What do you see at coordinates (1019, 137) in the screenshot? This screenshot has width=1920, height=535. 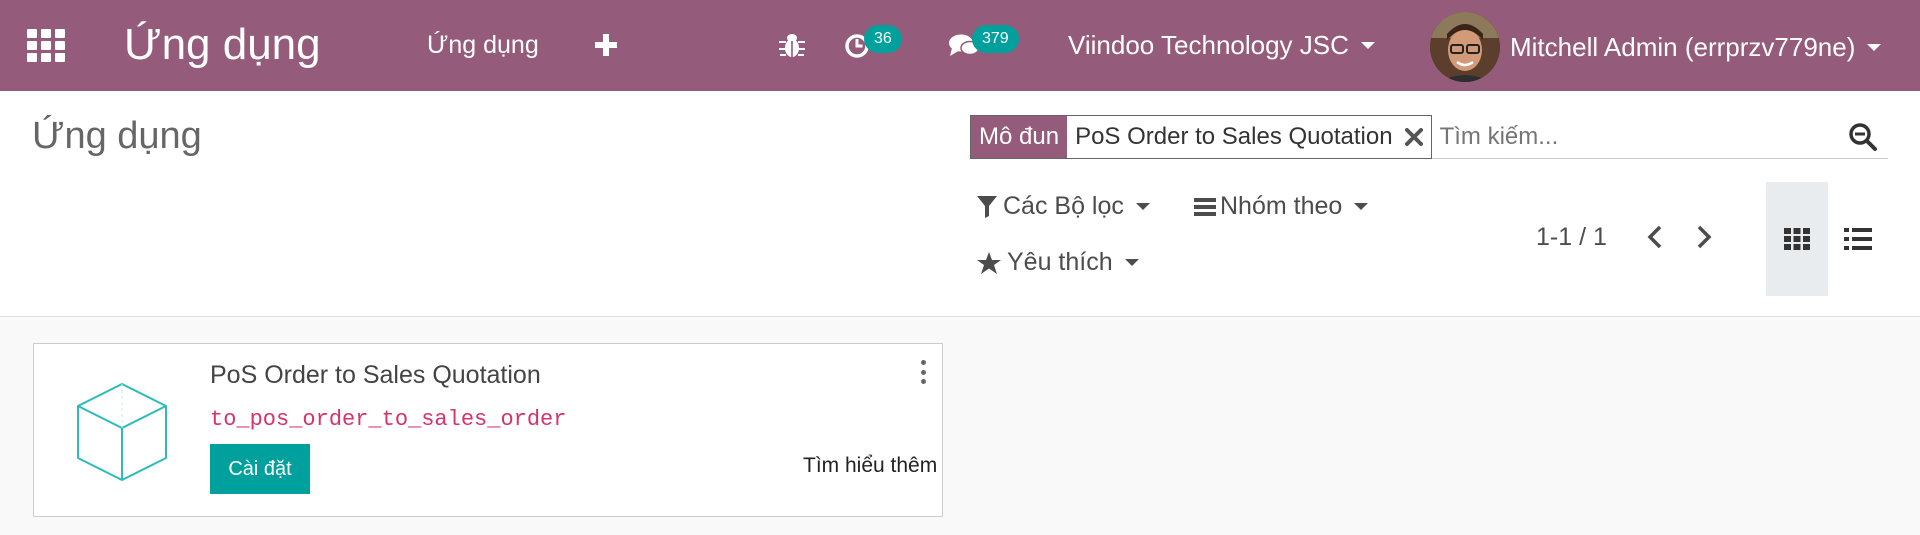 I see `facet-label: Mô đun` at bounding box center [1019, 137].